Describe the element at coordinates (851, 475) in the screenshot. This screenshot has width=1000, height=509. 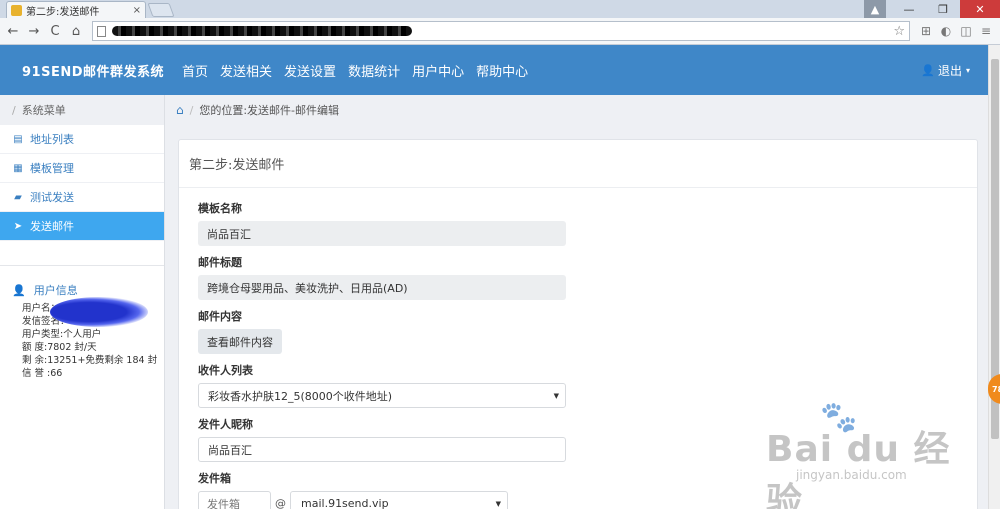
I see `watermark-site: jingyan.baidu.com` at that location.